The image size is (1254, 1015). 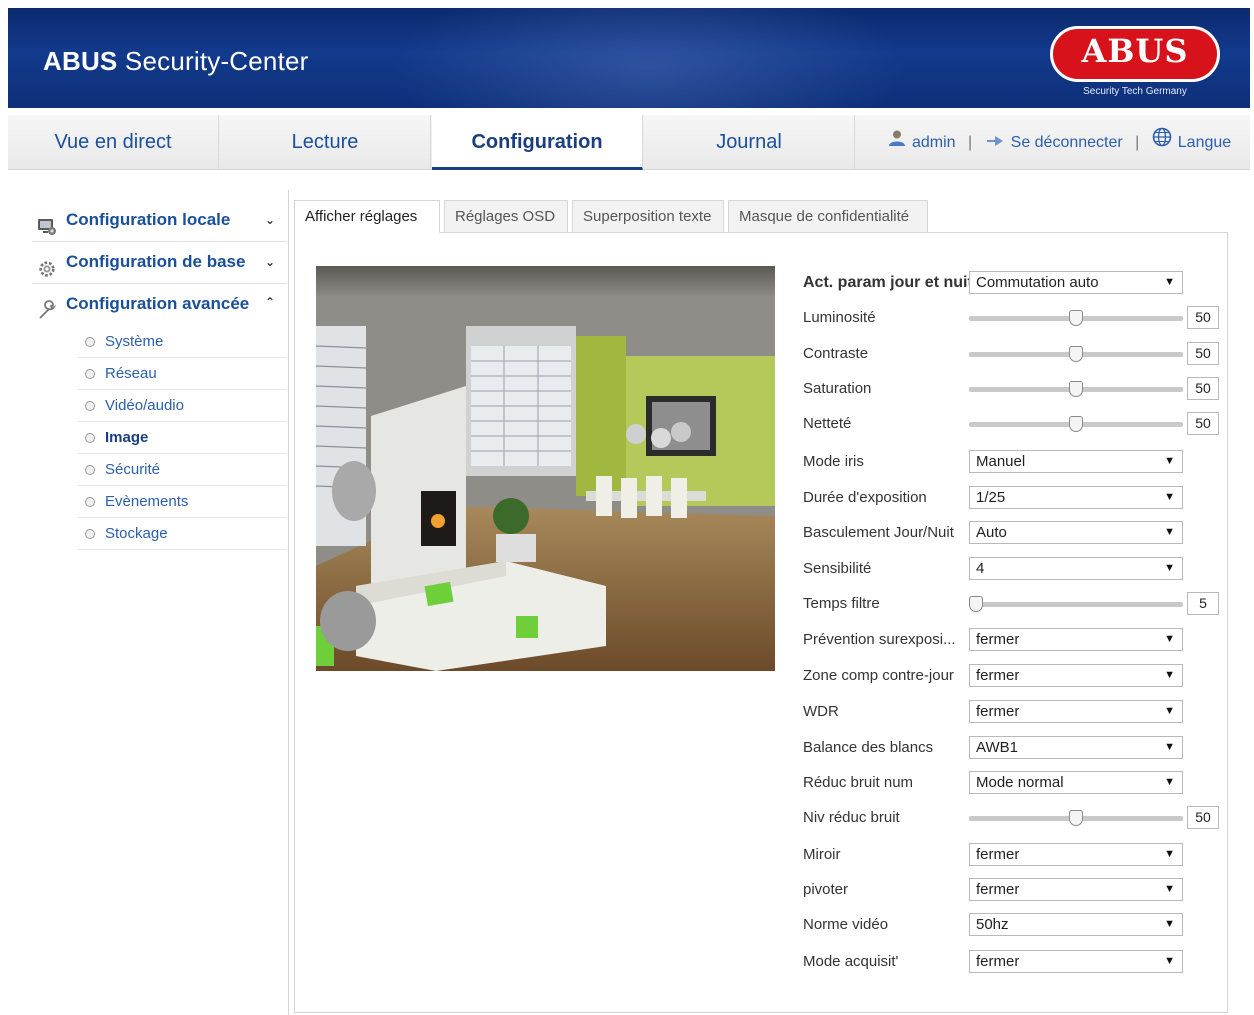 I want to click on sidebar-section-configuration-locale: Configuration locale ⌄, so click(x=159, y=221).